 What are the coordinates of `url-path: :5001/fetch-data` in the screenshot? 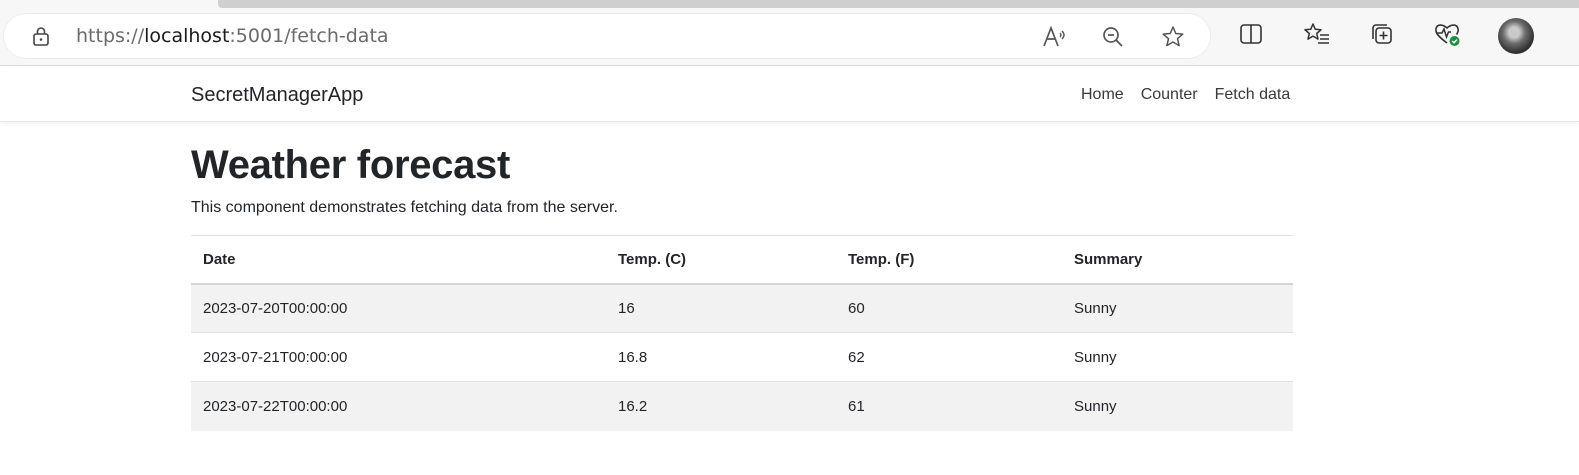 It's located at (309, 36).